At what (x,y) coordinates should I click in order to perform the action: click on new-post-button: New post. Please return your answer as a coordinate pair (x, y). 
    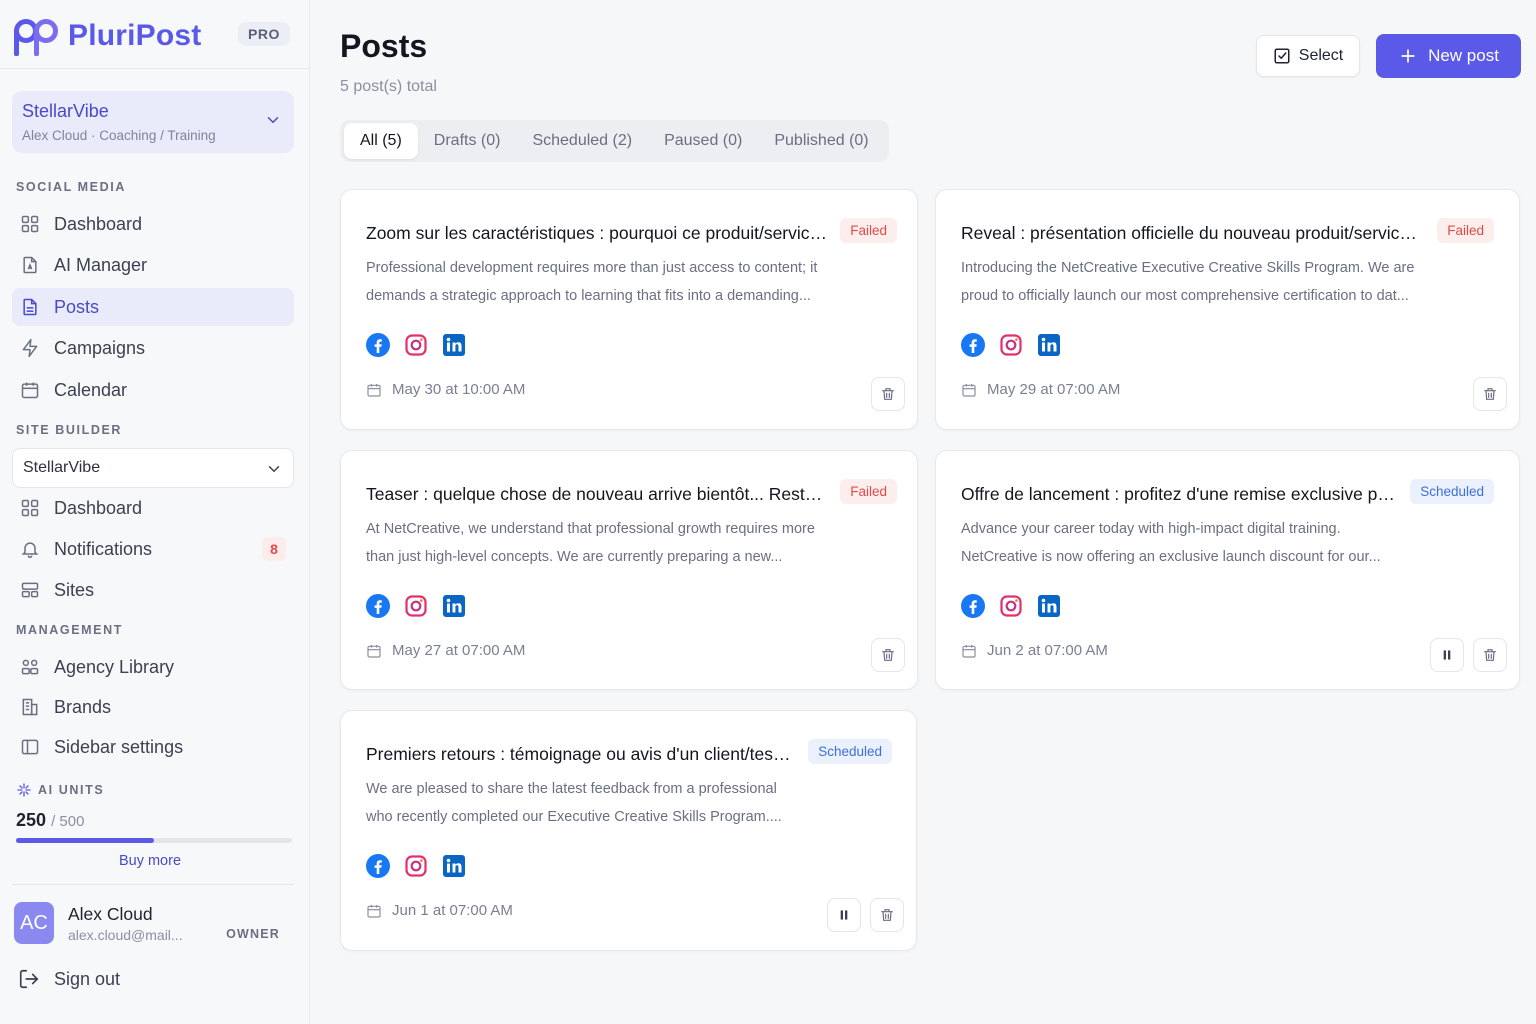
    Looking at the image, I should click on (1448, 56).